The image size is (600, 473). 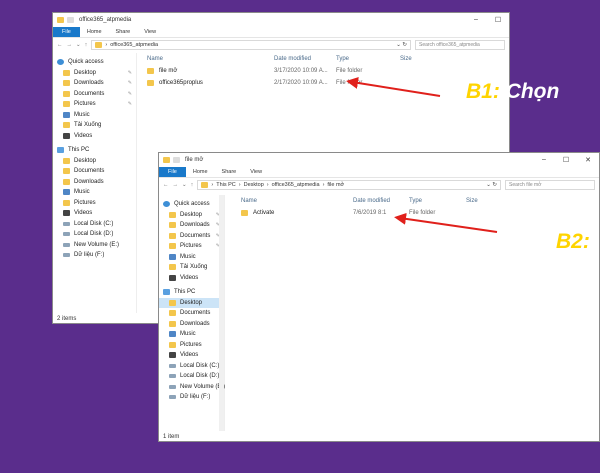 I want to click on sidebar-item-label: Music, so click(x=188, y=256).